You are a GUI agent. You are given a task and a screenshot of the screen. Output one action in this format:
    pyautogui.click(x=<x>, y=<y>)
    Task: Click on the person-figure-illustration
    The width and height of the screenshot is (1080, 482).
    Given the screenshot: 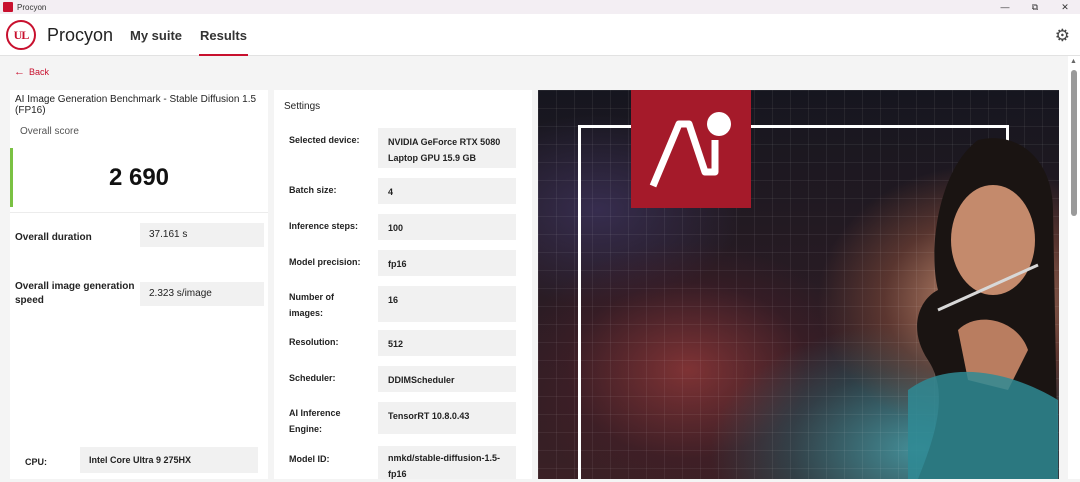 What is the action you would take?
    pyautogui.click(x=983, y=308)
    